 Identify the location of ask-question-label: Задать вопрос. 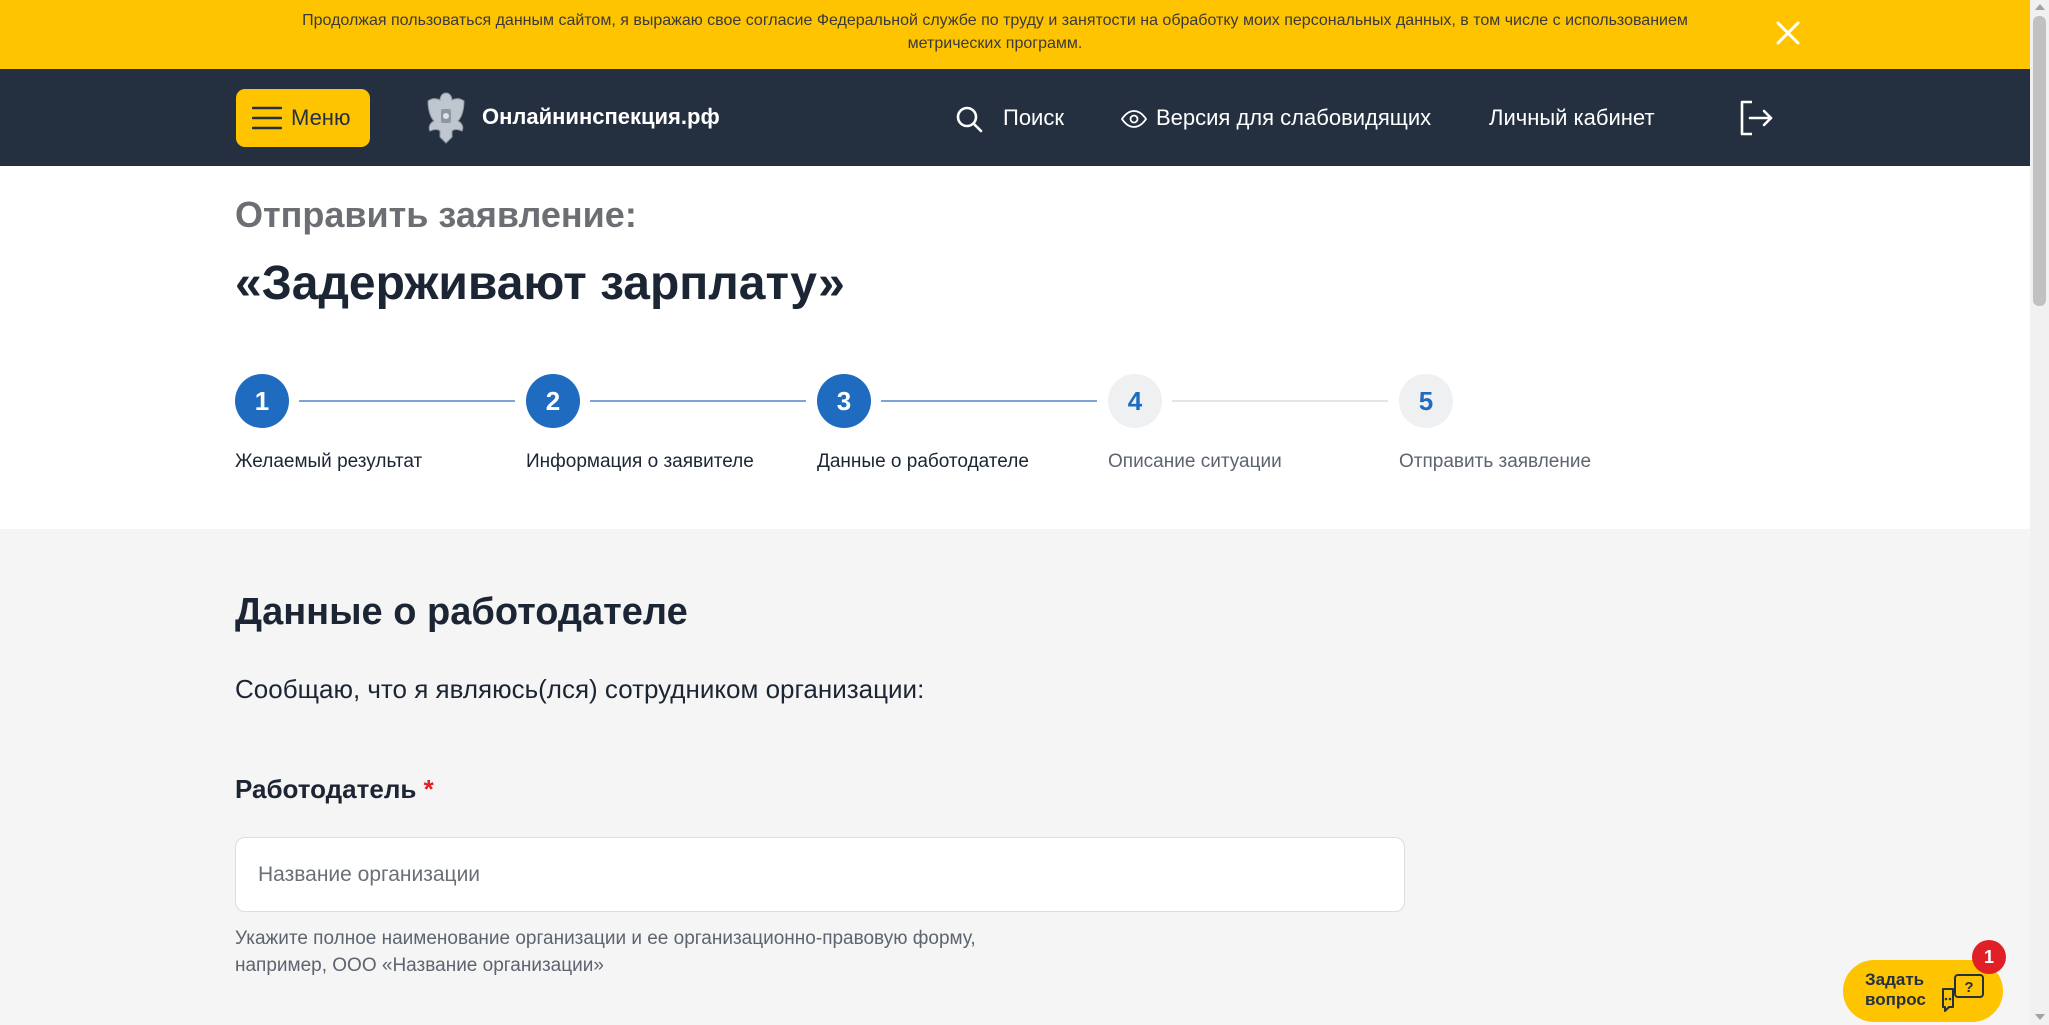
(1895, 990).